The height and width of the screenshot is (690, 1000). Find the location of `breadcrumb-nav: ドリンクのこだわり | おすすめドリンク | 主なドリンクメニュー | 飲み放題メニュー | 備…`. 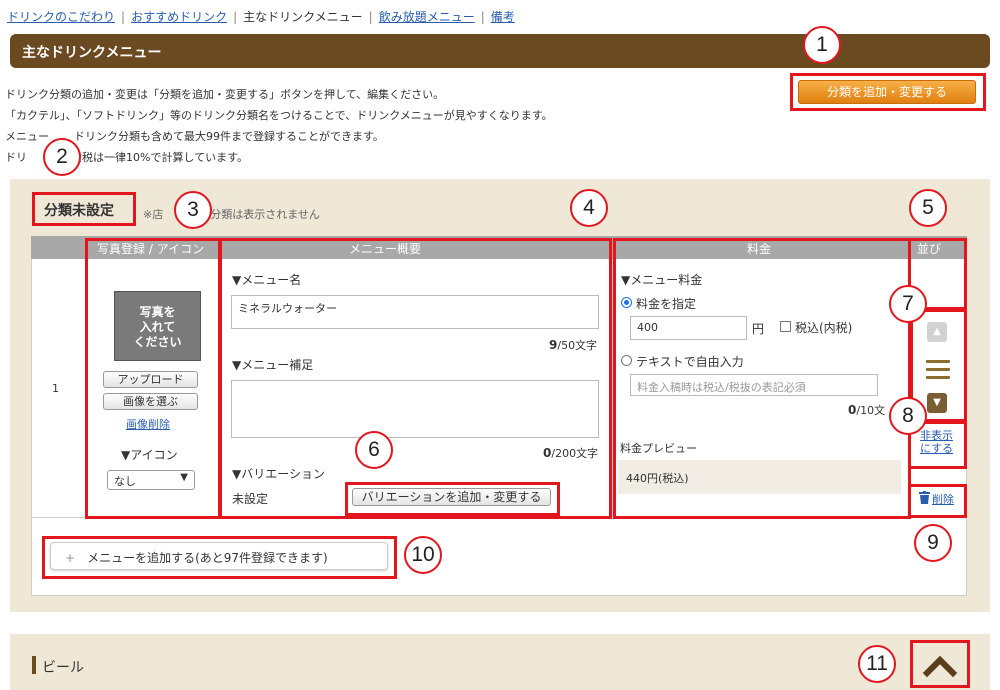

breadcrumb-nav: ドリンクのこだわり | おすすめドリンク | 主なドリンクメニュー | 飲み放題メニュー | 備… is located at coordinates (261, 16).